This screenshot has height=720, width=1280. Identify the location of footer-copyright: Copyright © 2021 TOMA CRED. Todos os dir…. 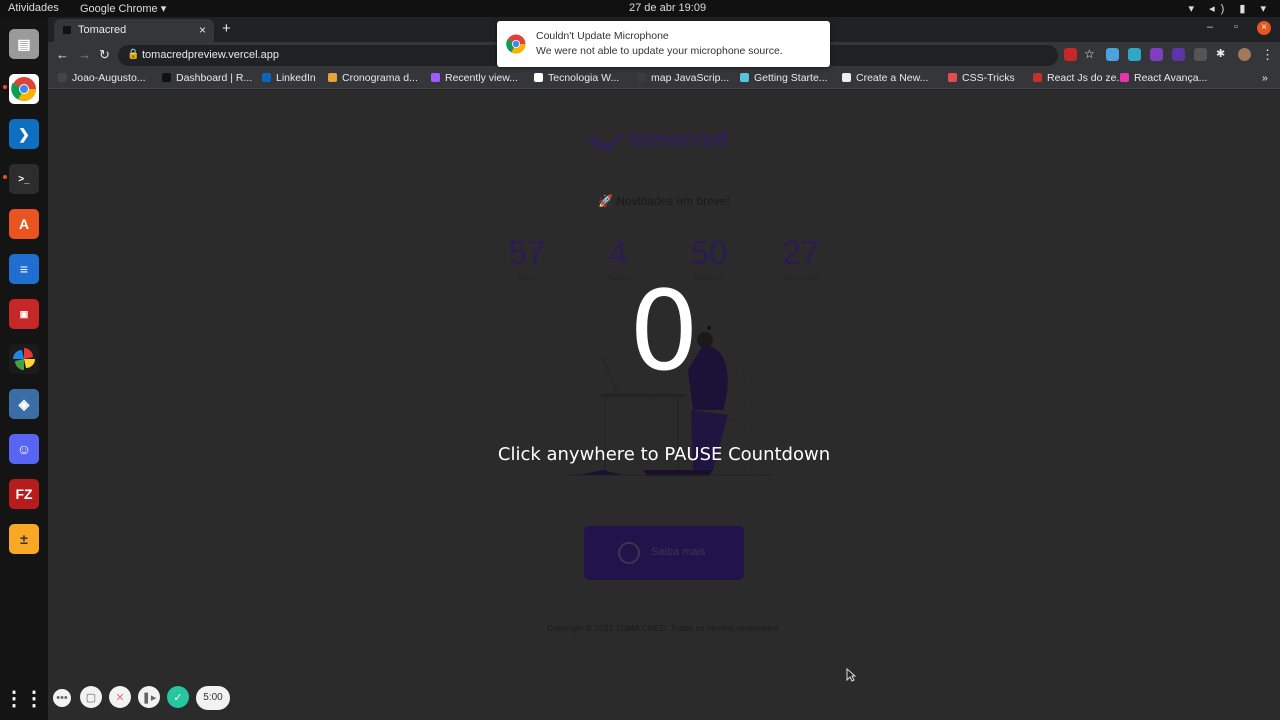
(664, 628).